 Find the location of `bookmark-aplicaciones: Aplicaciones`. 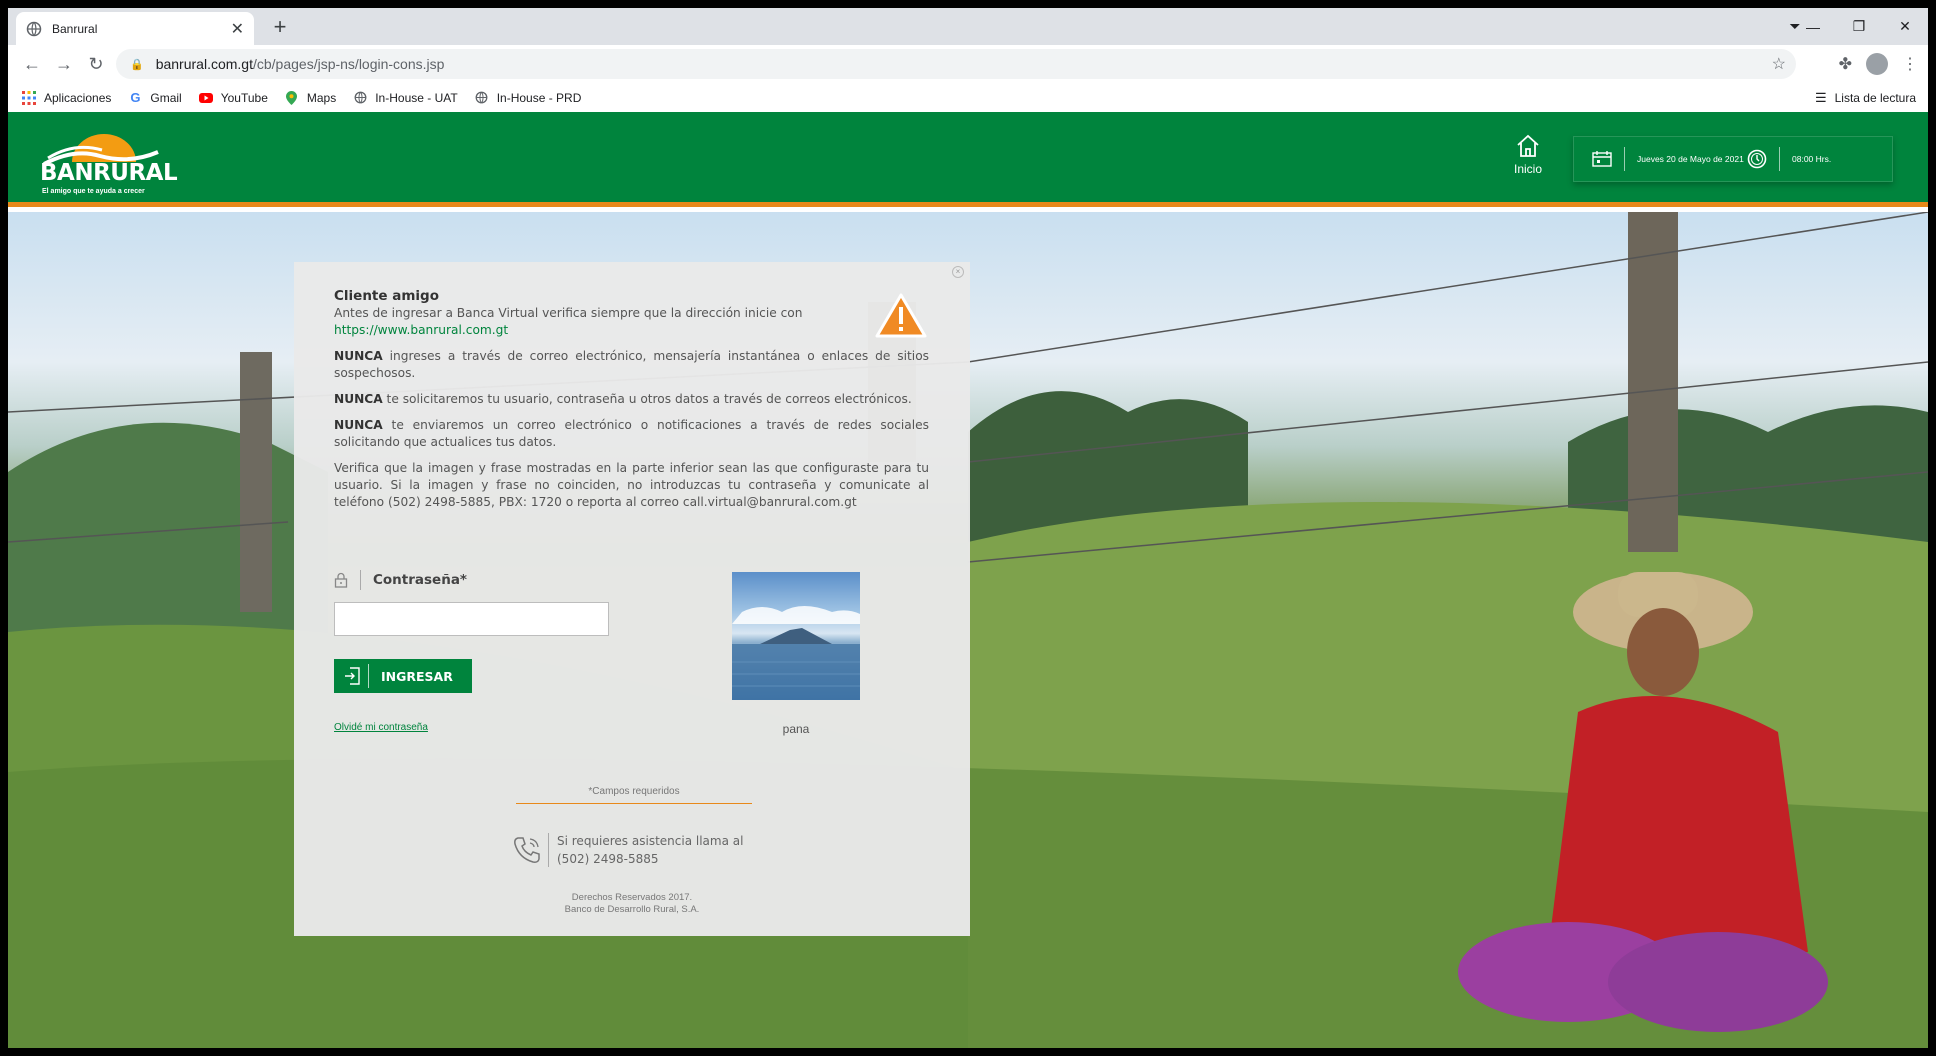

bookmark-aplicaciones: Aplicaciones is located at coordinates (67, 97).